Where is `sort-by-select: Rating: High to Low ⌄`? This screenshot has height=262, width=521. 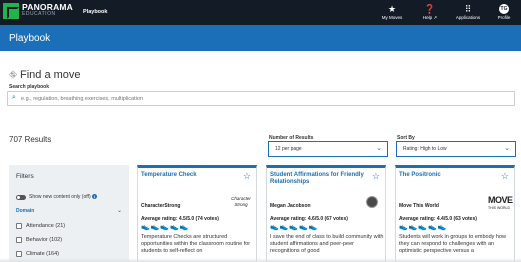 sort-by-select: Rating: High to Low ⌄ is located at coordinates (456, 149).